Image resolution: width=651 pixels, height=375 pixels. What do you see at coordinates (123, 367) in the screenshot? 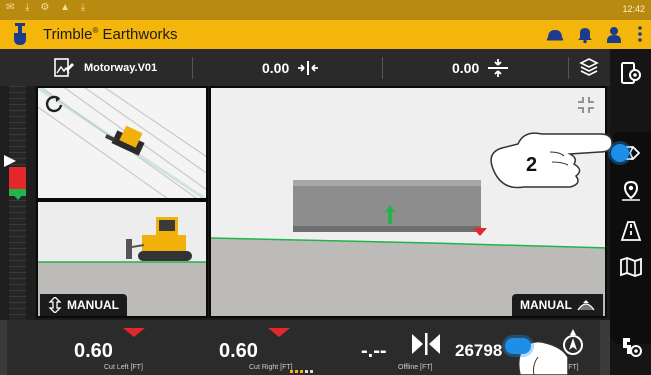
I see `cut-left-label: Cut Left [FT]` at bounding box center [123, 367].